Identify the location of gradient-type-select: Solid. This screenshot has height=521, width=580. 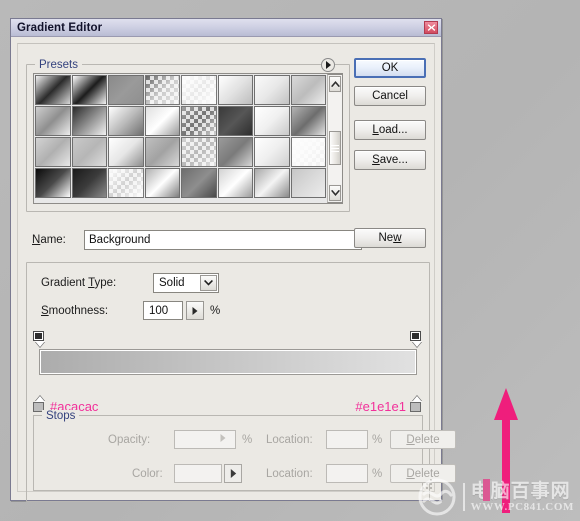
(186, 283).